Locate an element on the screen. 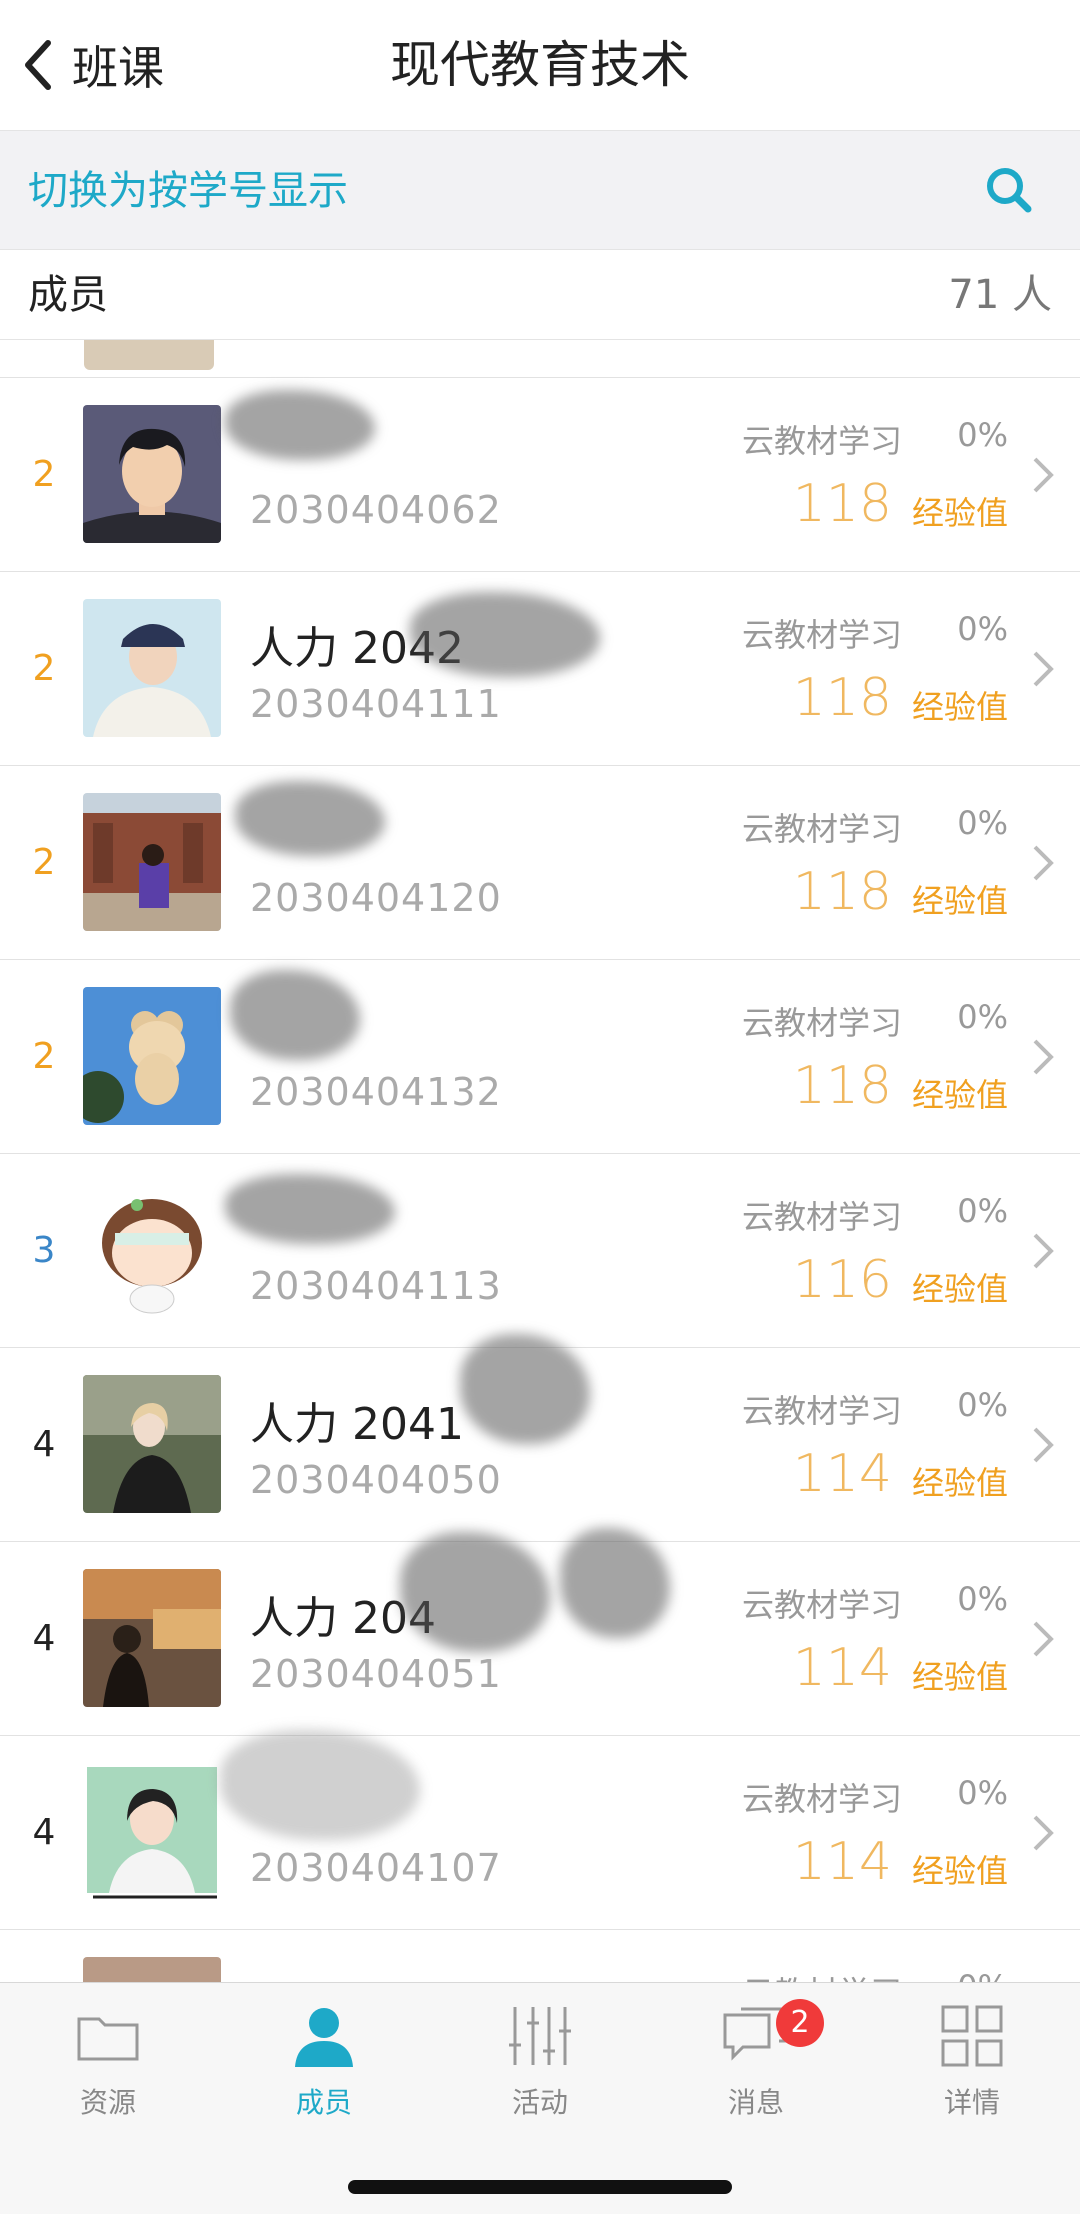 The image size is (1080, 2214). grid-icon is located at coordinates (972, 2036).